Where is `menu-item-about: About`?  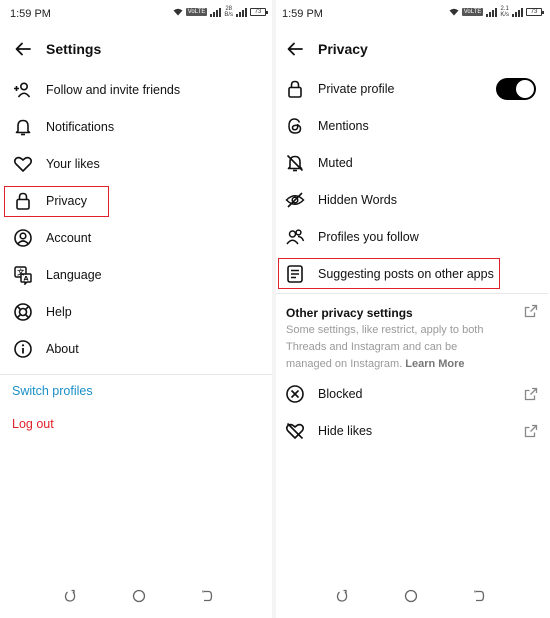
menu-item-about: About is located at coordinates (136, 348).